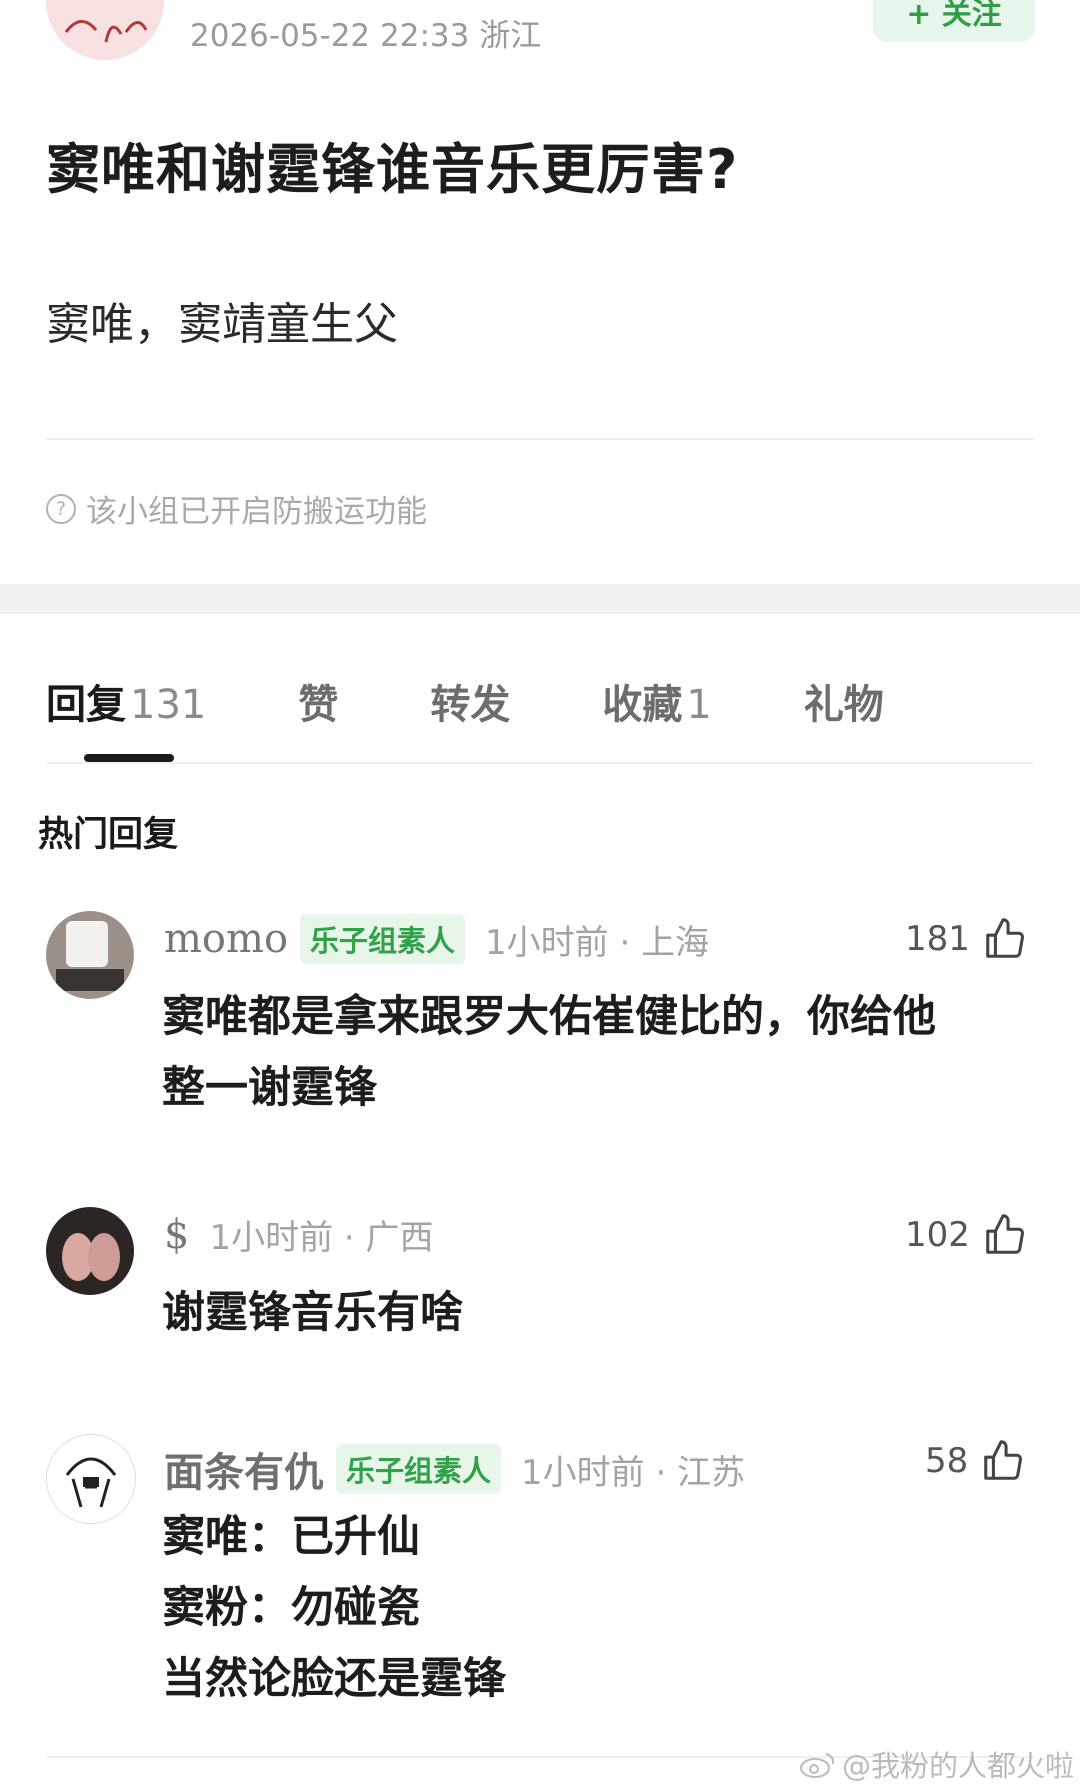  What do you see at coordinates (105, 30) in the screenshot?
I see `author-avatar` at bounding box center [105, 30].